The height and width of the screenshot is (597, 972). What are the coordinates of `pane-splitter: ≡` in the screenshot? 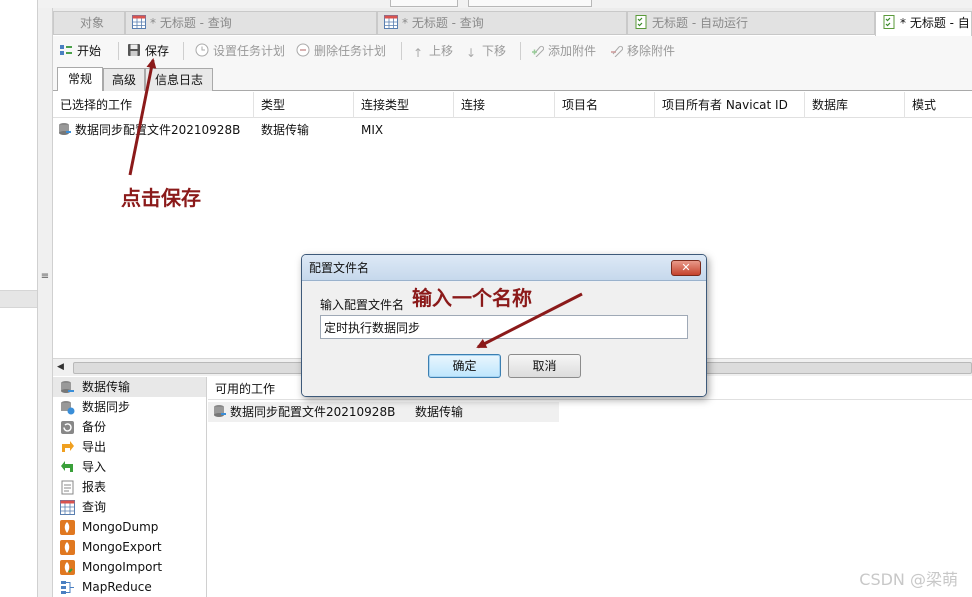 It's located at (45, 298).